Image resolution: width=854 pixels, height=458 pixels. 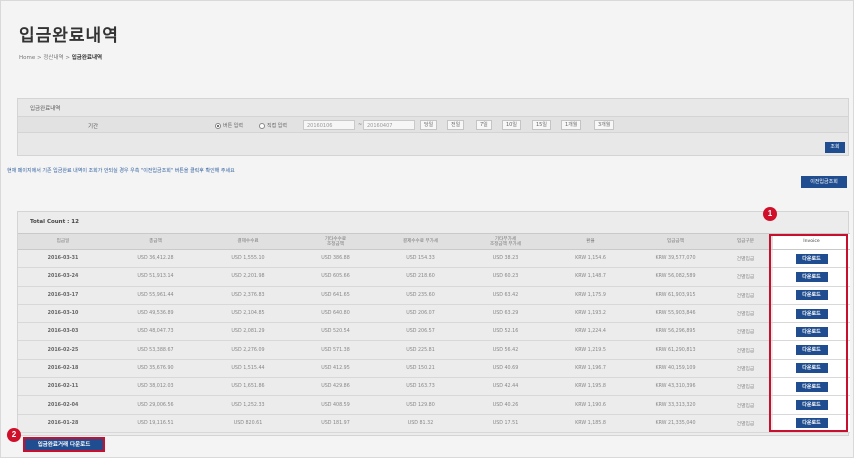 What do you see at coordinates (155, 369) in the screenshot?
I see `cell-total-amount: USD 35,676.90` at bounding box center [155, 369].